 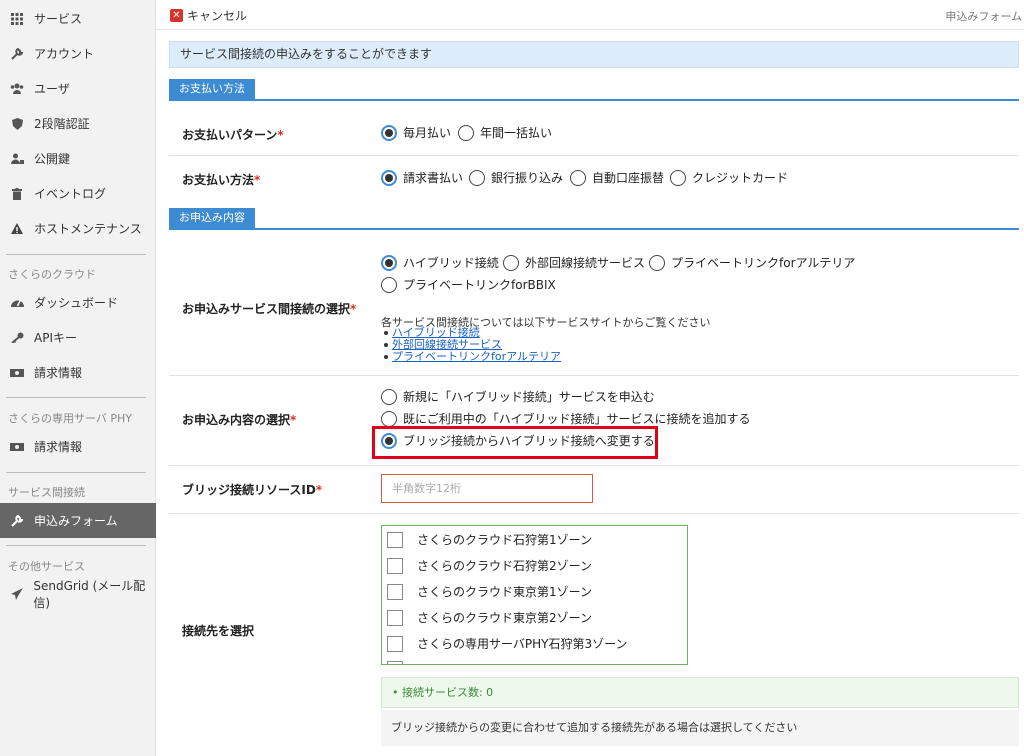 What do you see at coordinates (700, 728) in the screenshot?
I see `destinations-help: ブリッジ接続からの変更に合わせて追加する接続先がある場合は選択してください` at bounding box center [700, 728].